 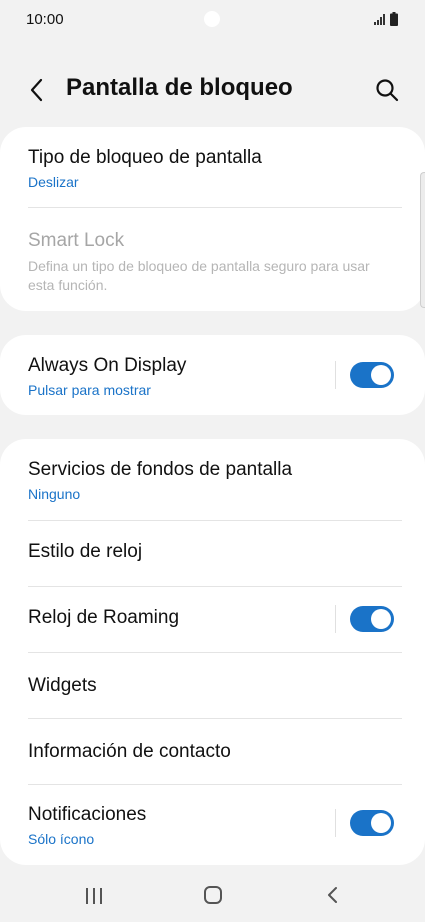 What do you see at coordinates (62, 685) in the screenshot?
I see `widgets-title: Widgets` at bounding box center [62, 685].